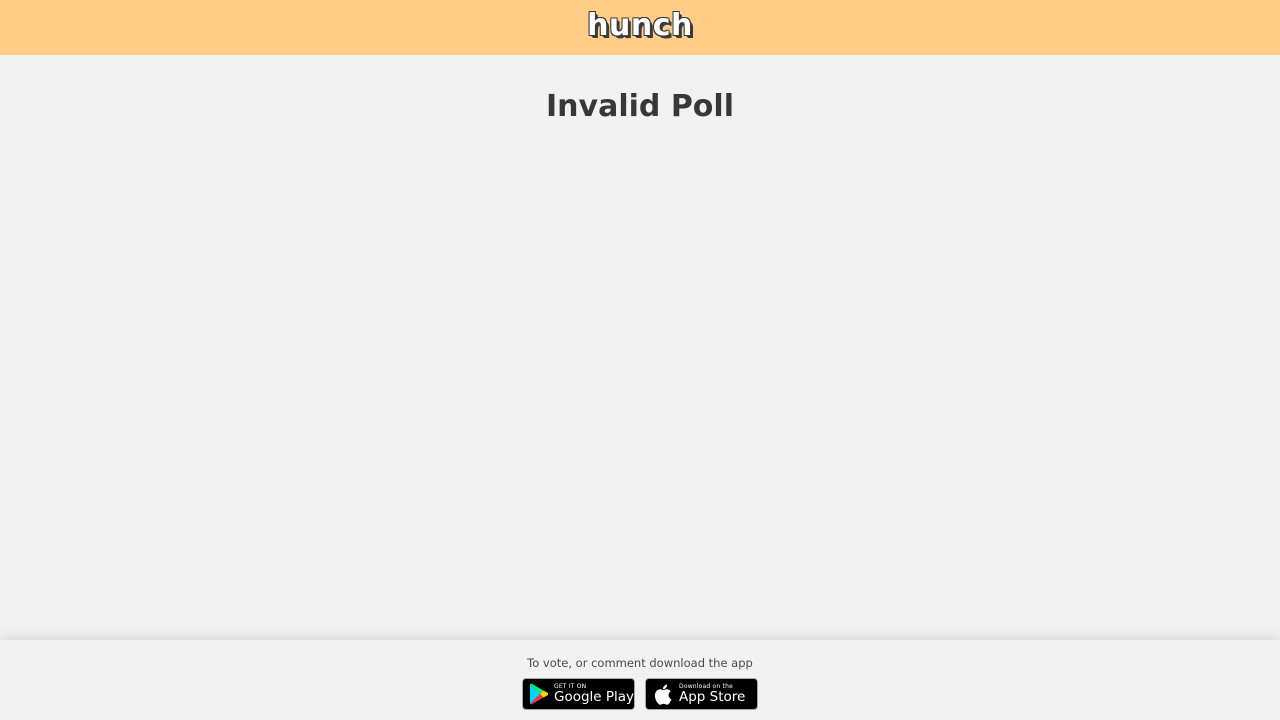 The height and width of the screenshot is (720, 1280). What do you see at coordinates (663, 694) in the screenshot?
I see `apple-icon` at bounding box center [663, 694].